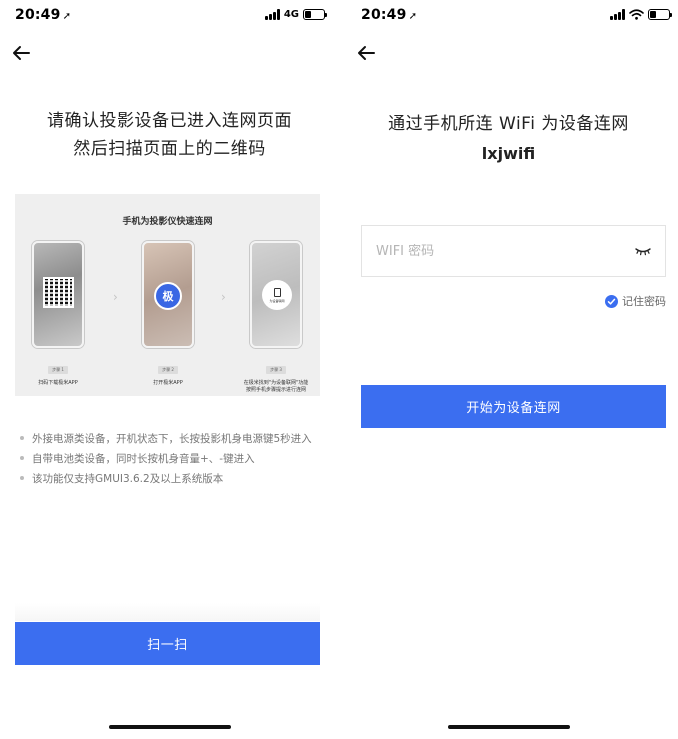 Image resolution: width=678 pixels, height=739 pixels. What do you see at coordinates (644, 301) in the screenshot?
I see `remember-password-label: 记住密码` at bounding box center [644, 301].